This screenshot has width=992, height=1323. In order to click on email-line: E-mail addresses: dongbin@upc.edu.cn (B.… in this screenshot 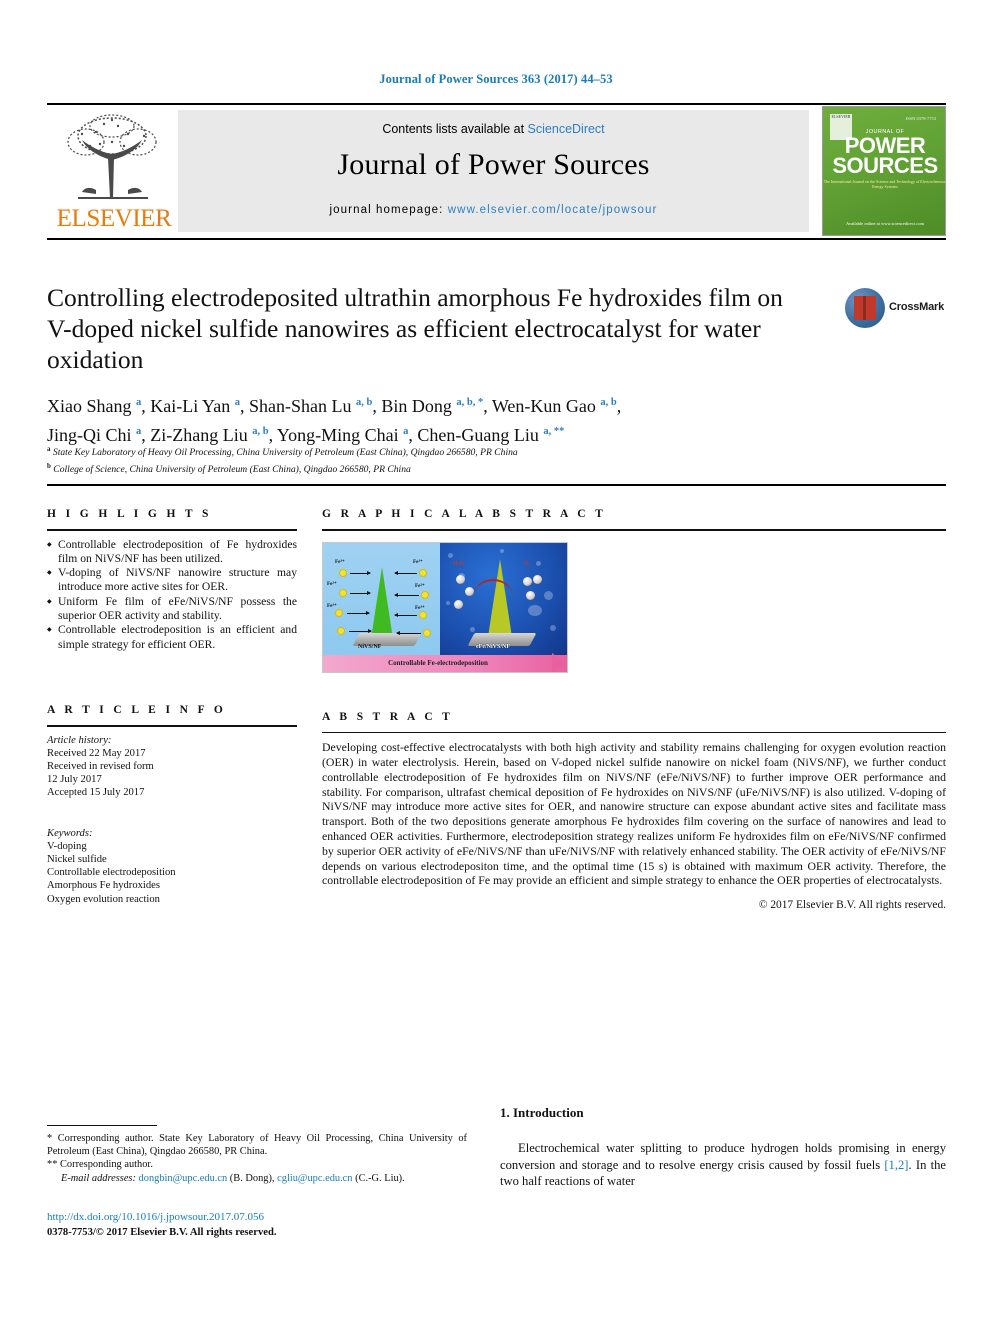, I will do `click(257, 1178)`.